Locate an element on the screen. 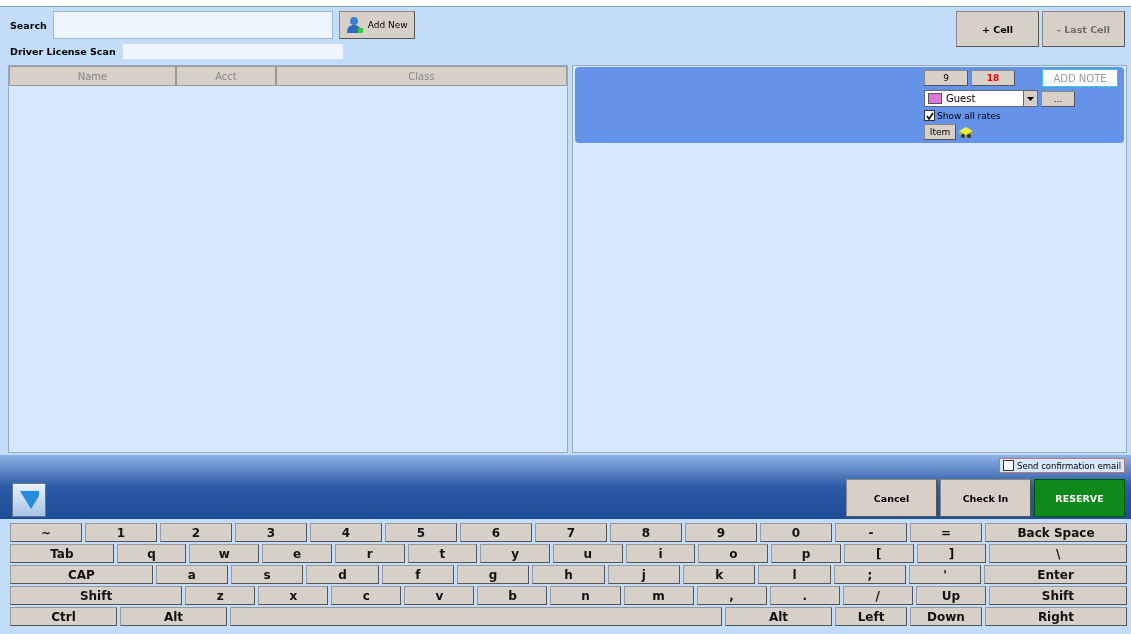 The image size is (1131, 634). keyboard-key: Ctrl is located at coordinates (63, 616).